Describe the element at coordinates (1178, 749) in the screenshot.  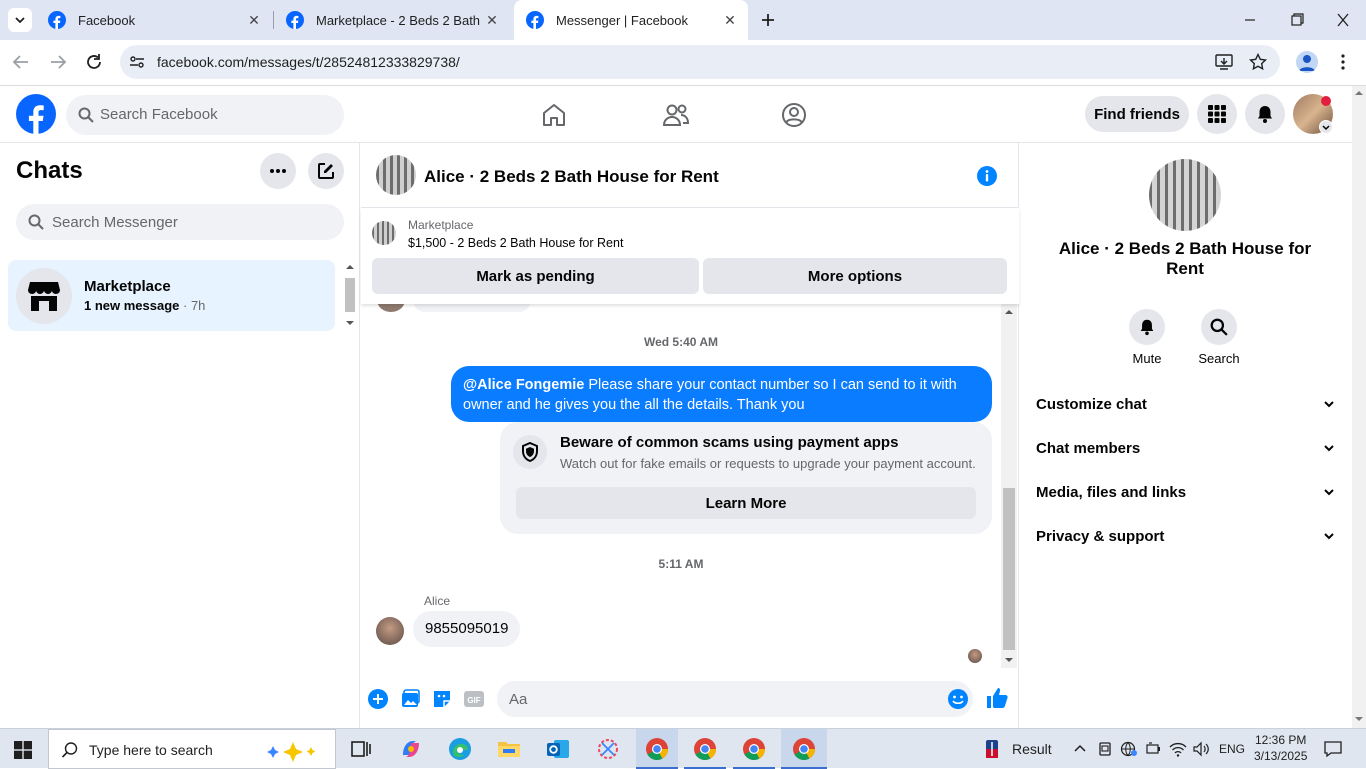
I see `wifi-icon` at that location.